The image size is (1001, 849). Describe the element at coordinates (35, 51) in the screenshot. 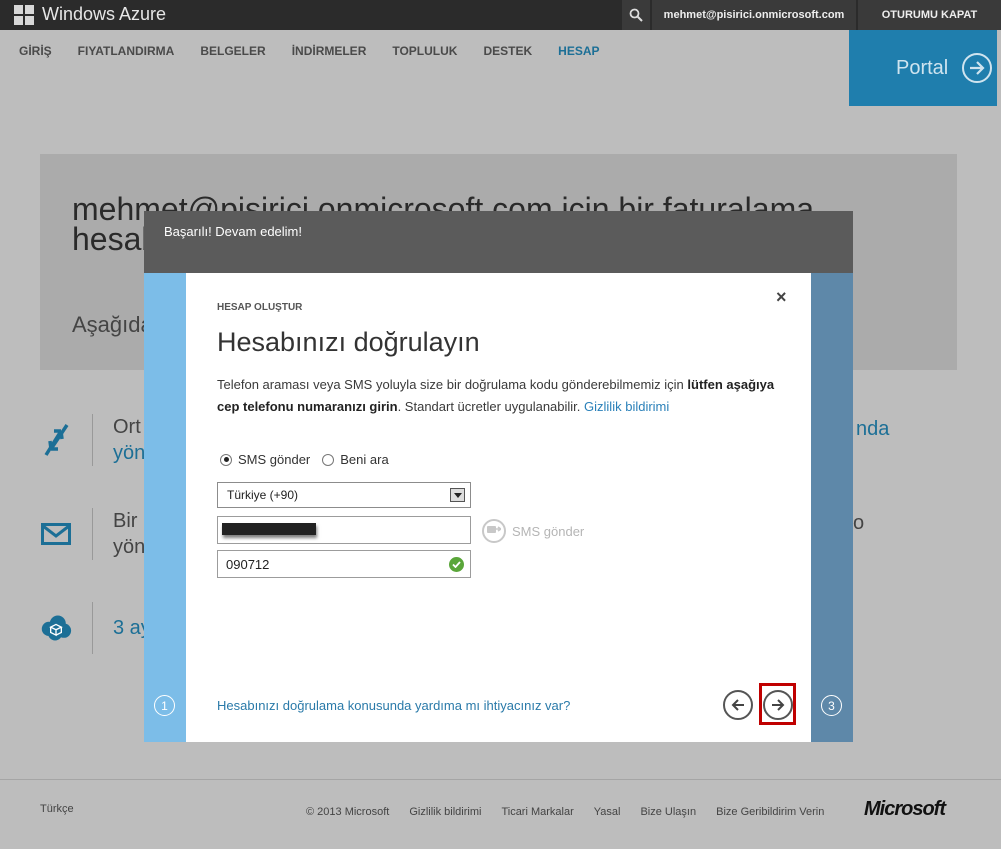

I see `nav-item-giris: GİRİŞ` at that location.